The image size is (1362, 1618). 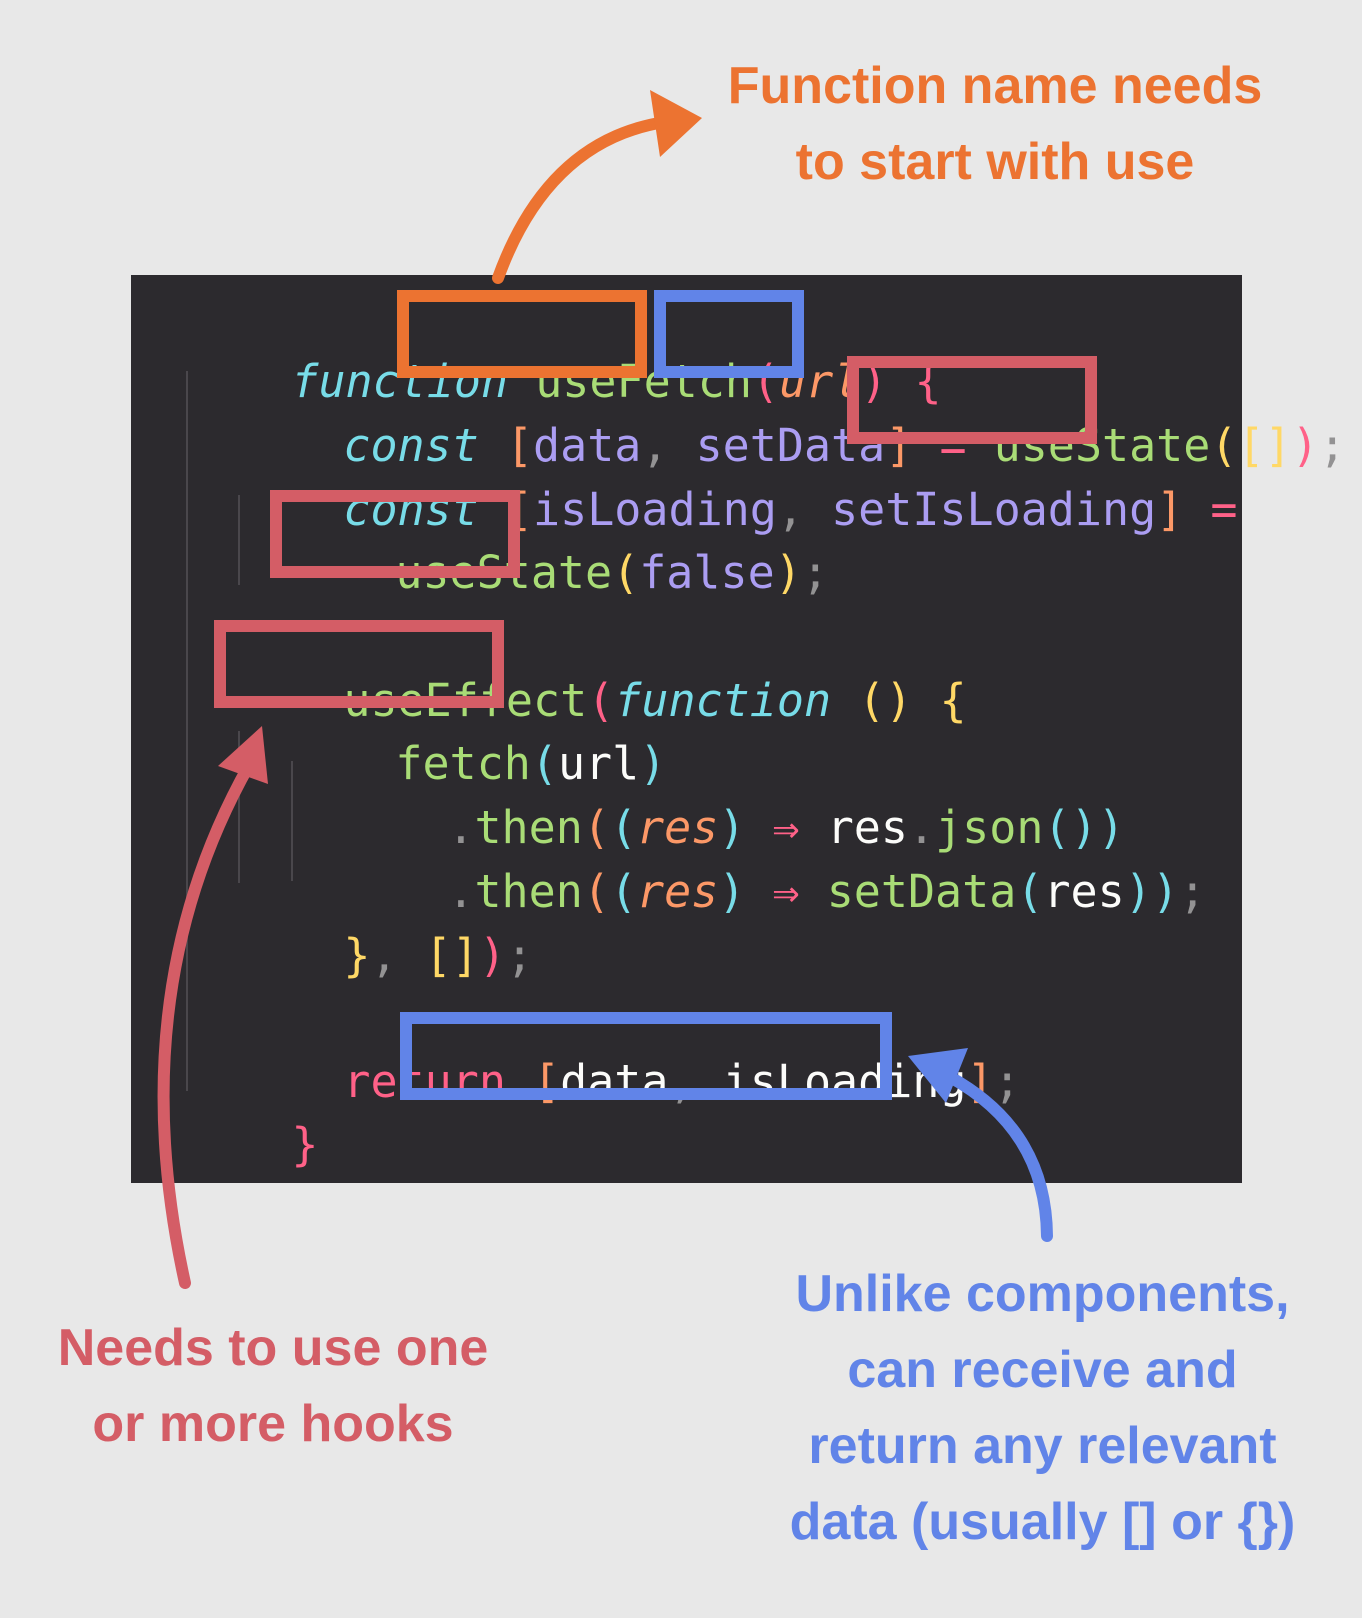 I want to click on arrow-red, so click(x=212, y=1007).